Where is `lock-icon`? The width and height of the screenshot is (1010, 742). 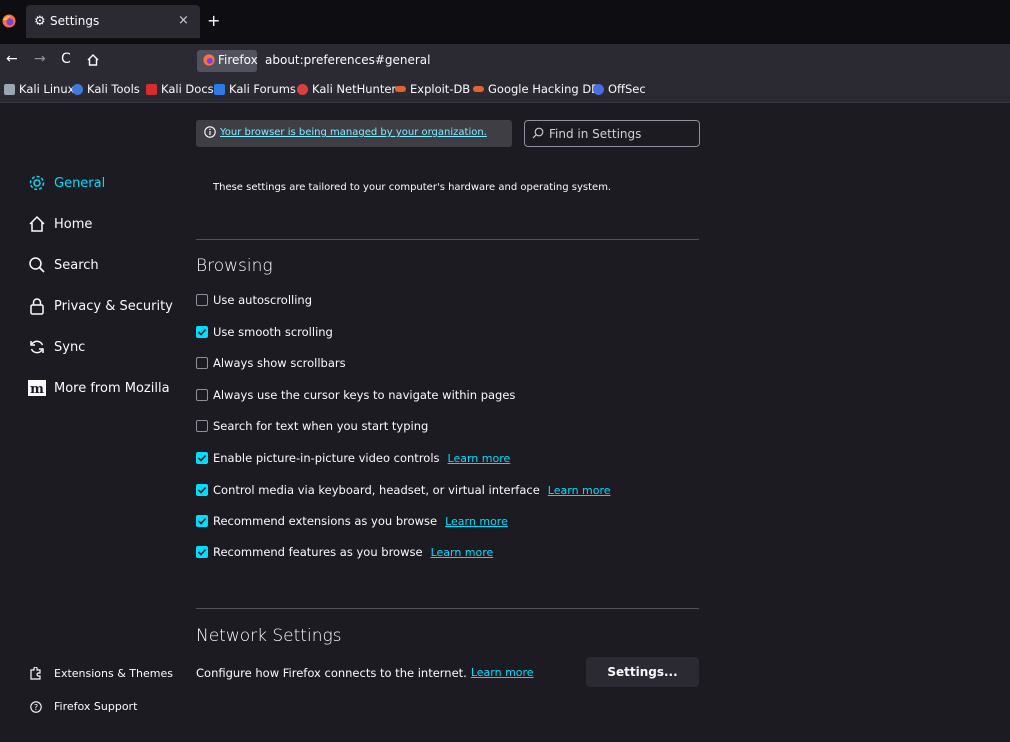 lock-icon is located at coordinates (37, 306).